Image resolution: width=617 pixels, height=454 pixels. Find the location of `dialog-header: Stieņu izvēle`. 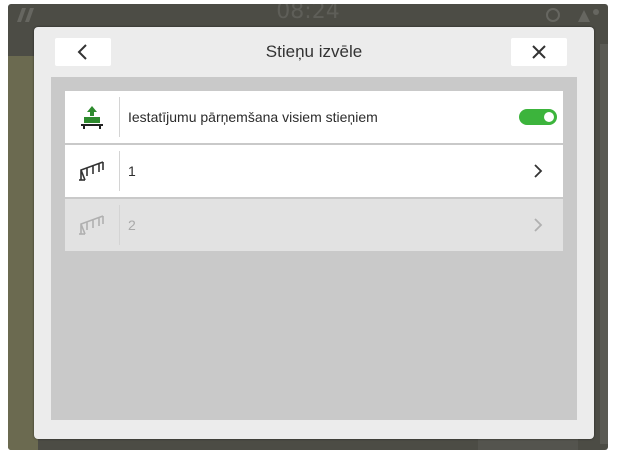

dialog-header: Stieņu izvēle is located at coordinates (314, 52).